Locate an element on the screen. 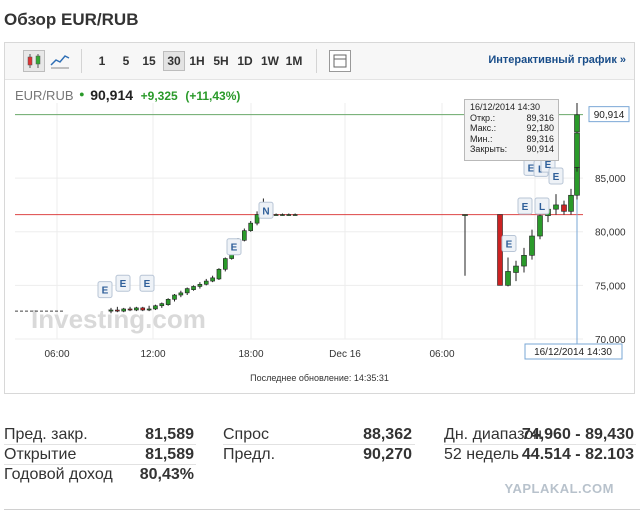  stat-bid-label: Спрос is located at coordinates (246, 434).